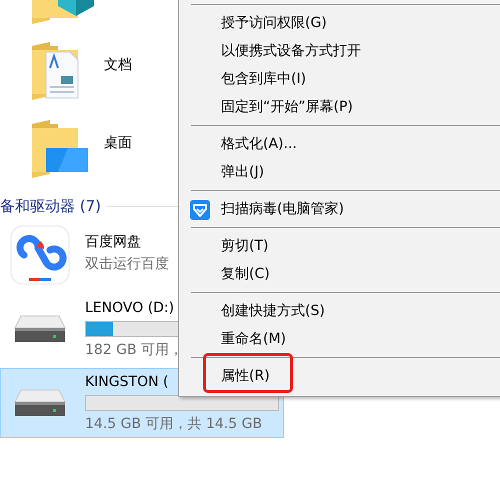 This screenshot has height=500, width=500. Describe the element at coordinates (126, 382) in the screenshot. I see `drive-name: KINGSTON (` at that location.